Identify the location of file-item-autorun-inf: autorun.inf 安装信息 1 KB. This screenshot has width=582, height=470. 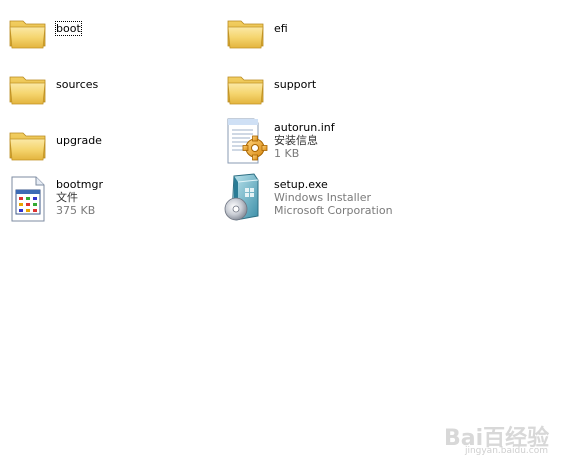
(278, 140).